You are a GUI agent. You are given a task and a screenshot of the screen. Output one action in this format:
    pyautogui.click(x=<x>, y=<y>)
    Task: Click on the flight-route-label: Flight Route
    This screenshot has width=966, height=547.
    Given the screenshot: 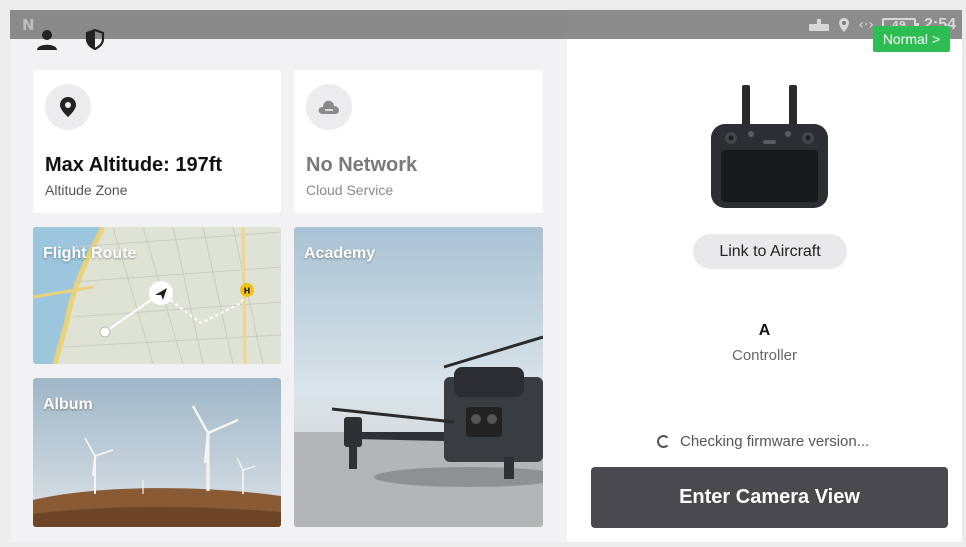 What is the action you would take?
    pyautogui.click(x=90, y=253)
    